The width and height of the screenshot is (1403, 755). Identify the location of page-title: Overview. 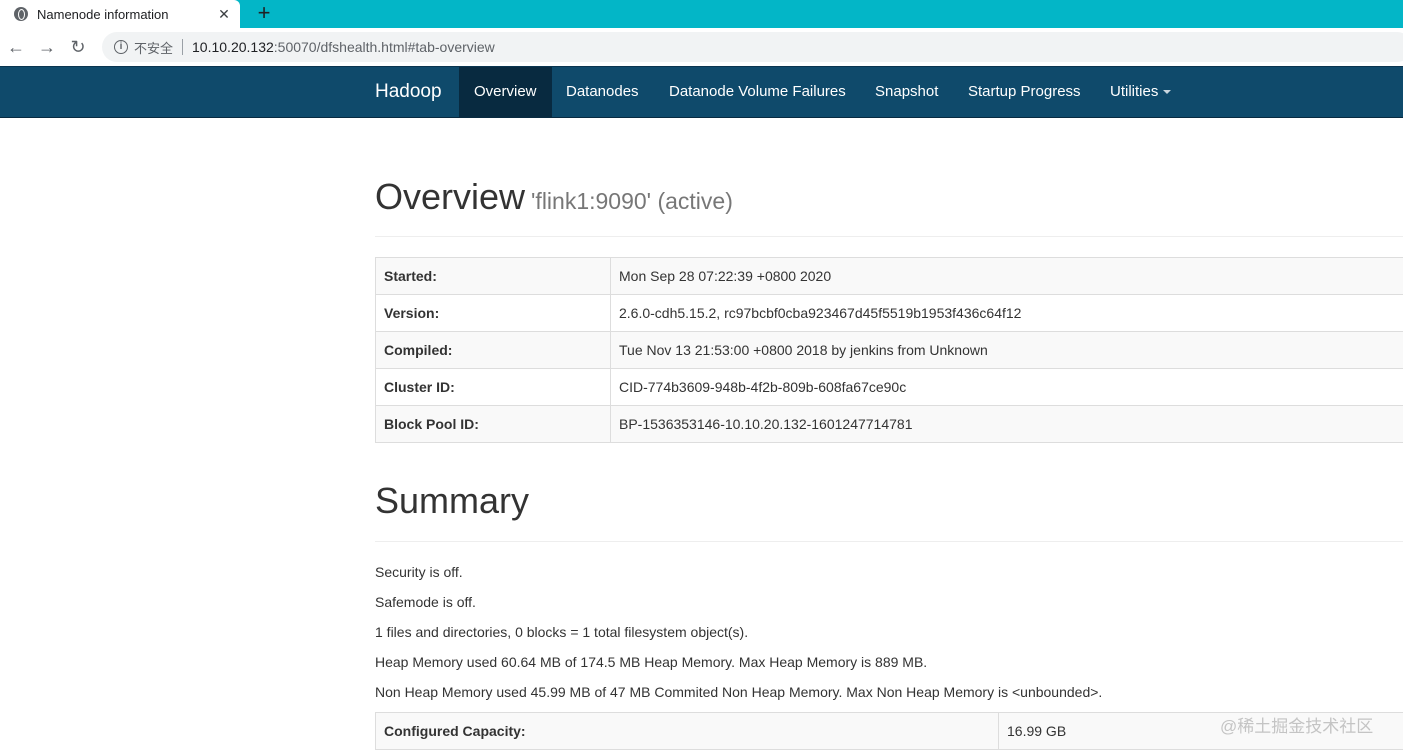
(450, 196).